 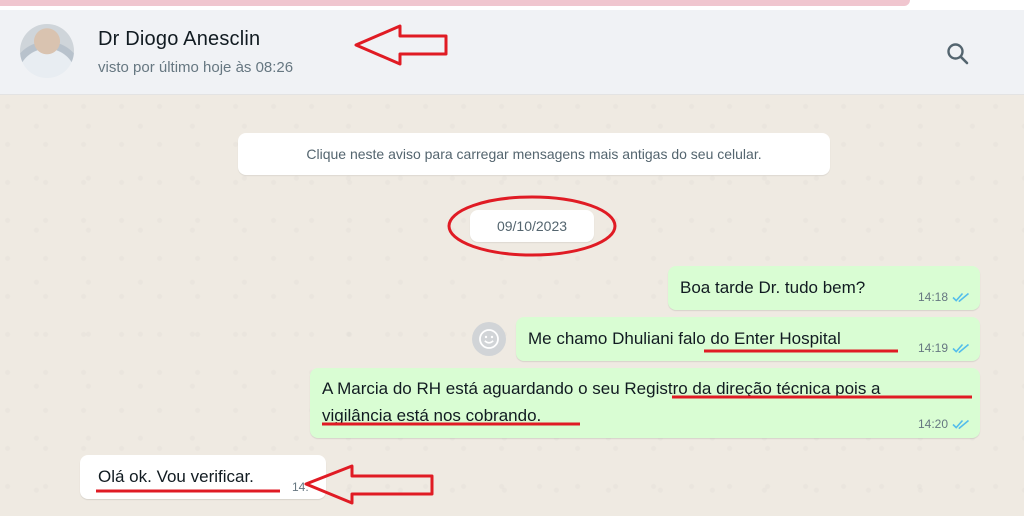 I want to click on message-time: 14:18, so click(x=932, y=297).